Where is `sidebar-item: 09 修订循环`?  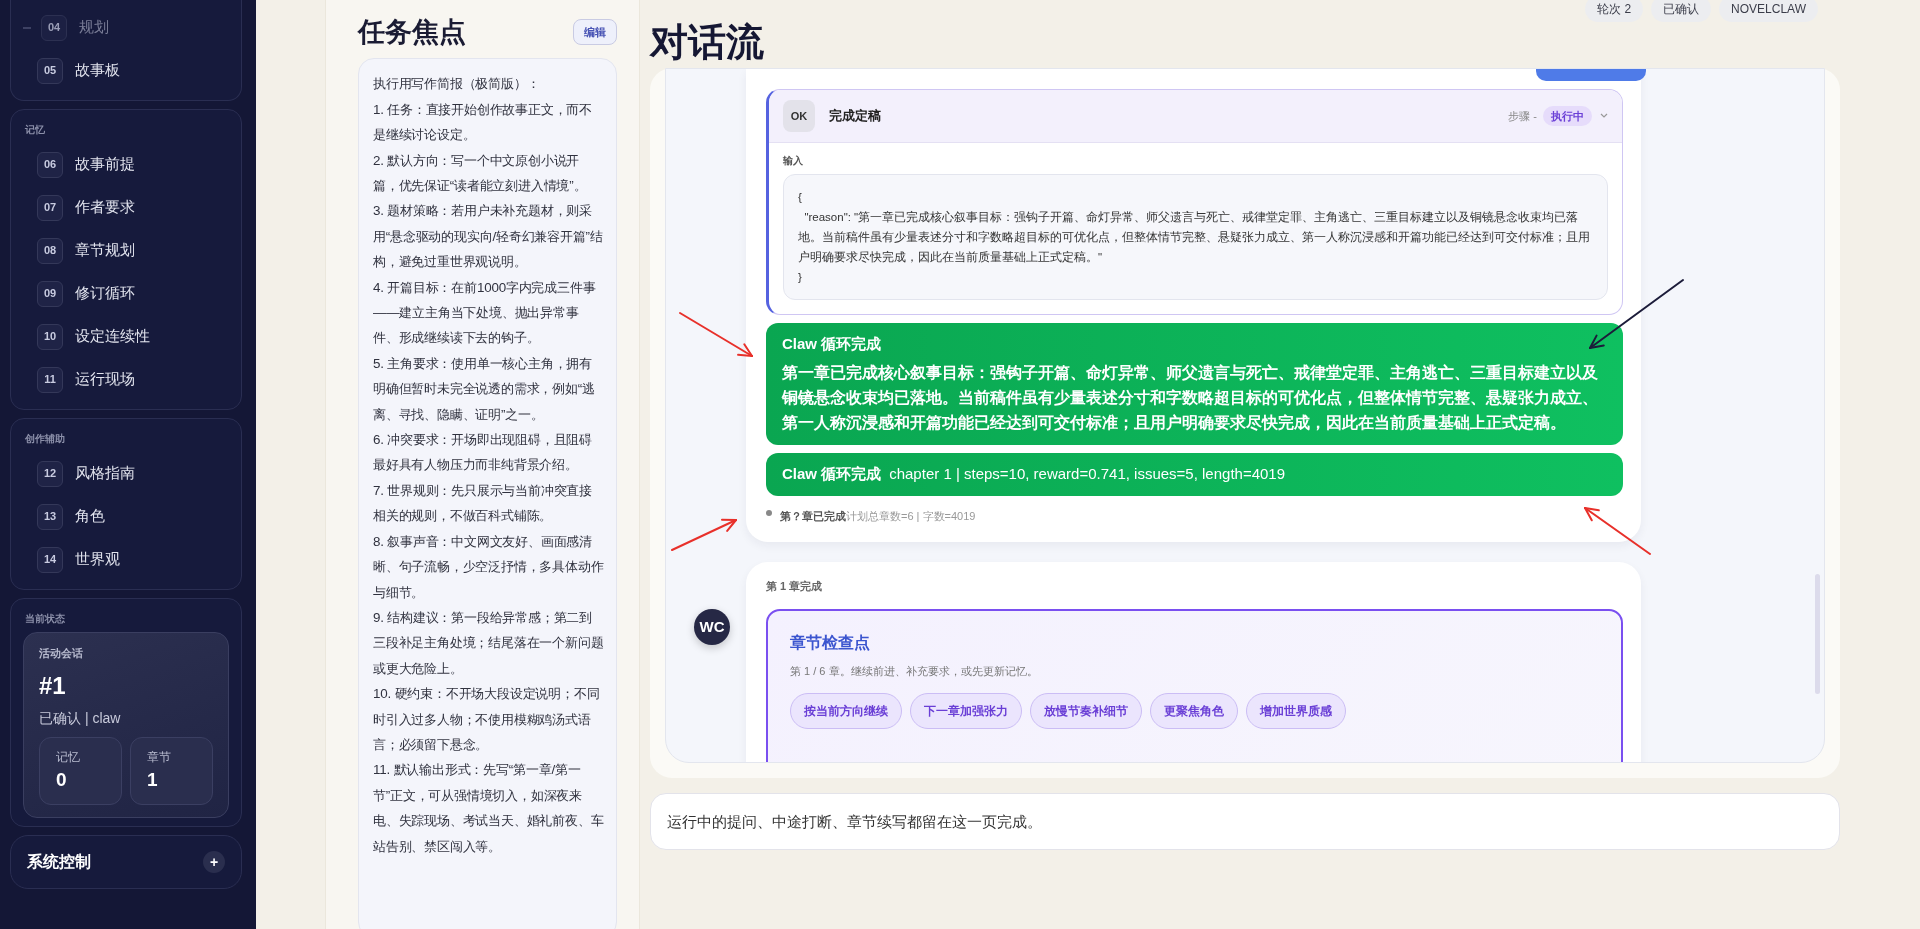 sidebar-item: 09 修订循环 is located at coordinates (126, 293).